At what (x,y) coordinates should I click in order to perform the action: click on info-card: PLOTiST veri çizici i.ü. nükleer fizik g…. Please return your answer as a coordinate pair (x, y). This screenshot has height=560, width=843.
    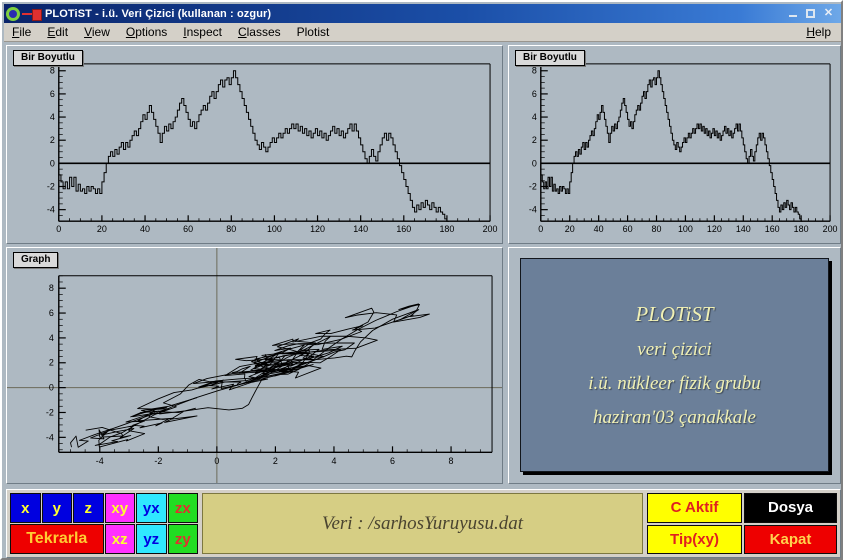
    Looking at the image, I should click on (674, 365).